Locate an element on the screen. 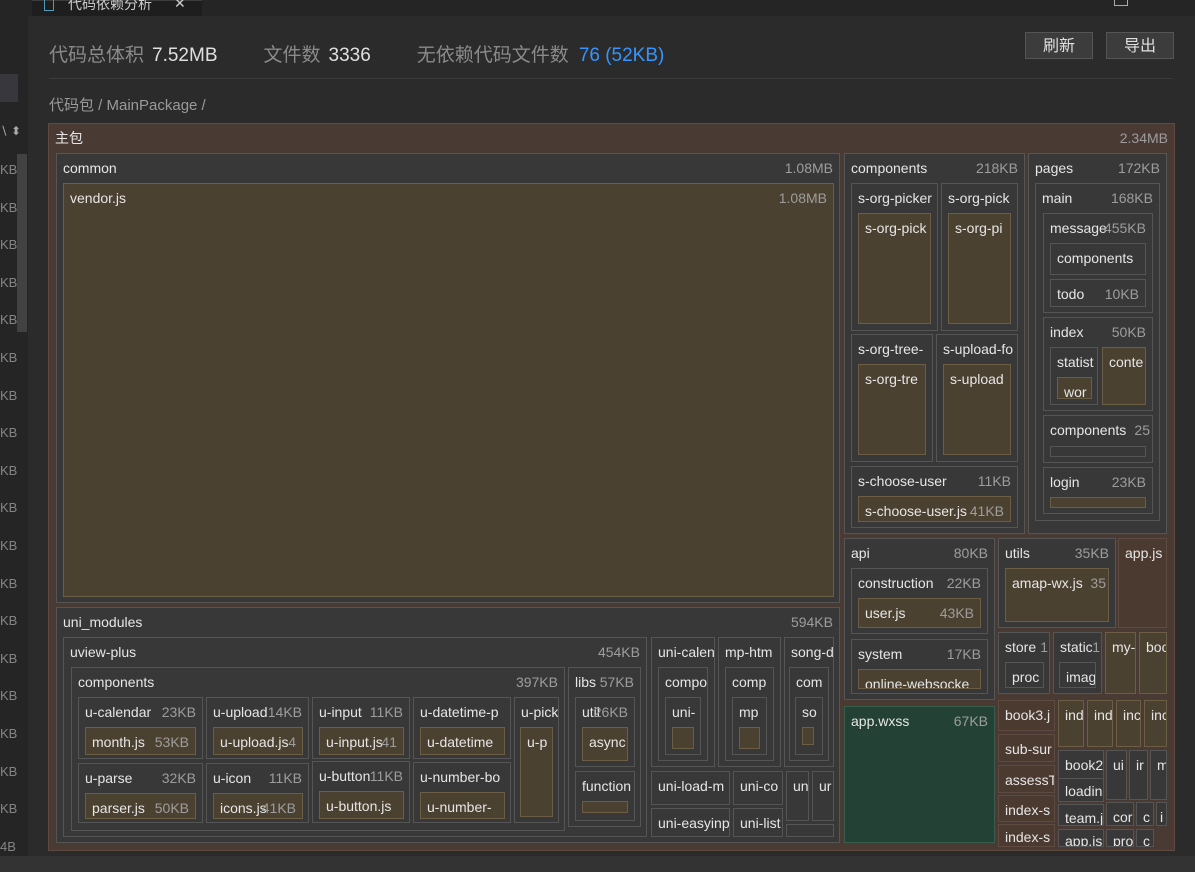 The image size is (1195, 872). treemap-node-month-js: month.js 53KB is located at coordinates (140, 741).